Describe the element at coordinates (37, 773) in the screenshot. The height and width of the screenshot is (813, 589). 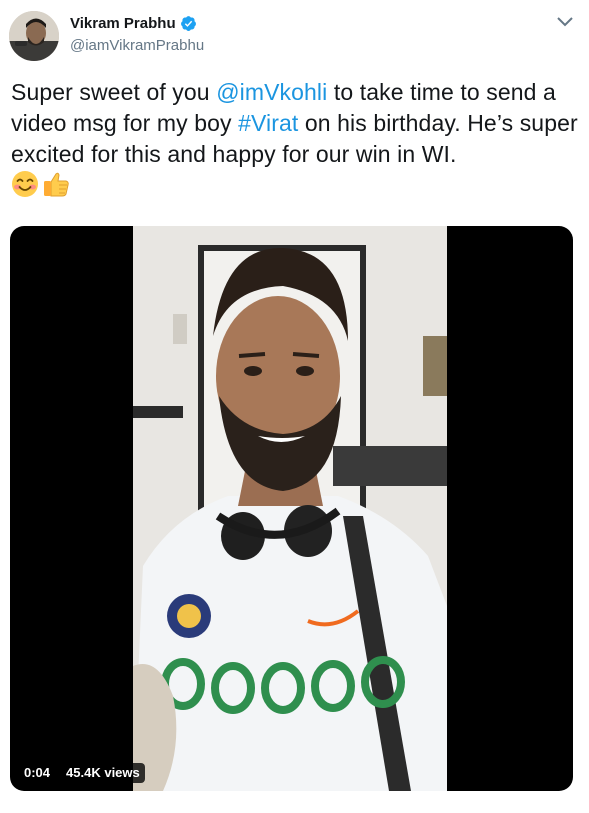
I see `video-duration: 0:04` at that location.